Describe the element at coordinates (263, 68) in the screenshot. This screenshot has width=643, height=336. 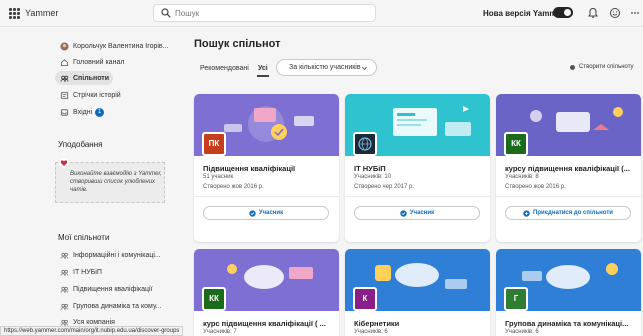
I see `tab-all: Усі` at that location.